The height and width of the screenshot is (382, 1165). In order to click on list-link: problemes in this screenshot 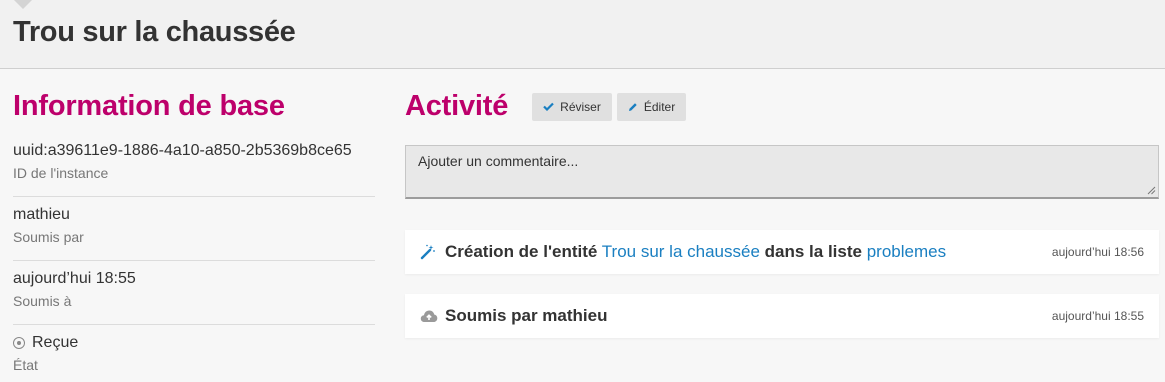, I will do `click(906, 251)`.